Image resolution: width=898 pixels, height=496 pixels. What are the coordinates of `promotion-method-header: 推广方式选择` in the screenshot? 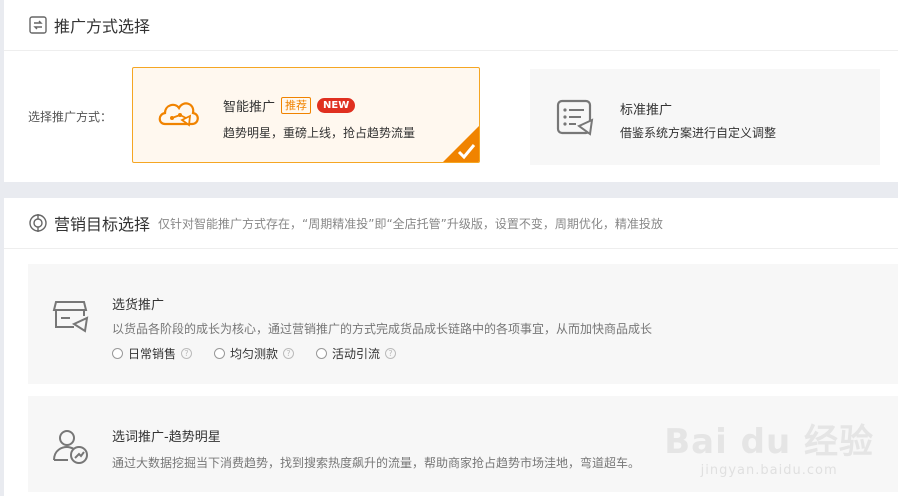 It's located at (451, 25).